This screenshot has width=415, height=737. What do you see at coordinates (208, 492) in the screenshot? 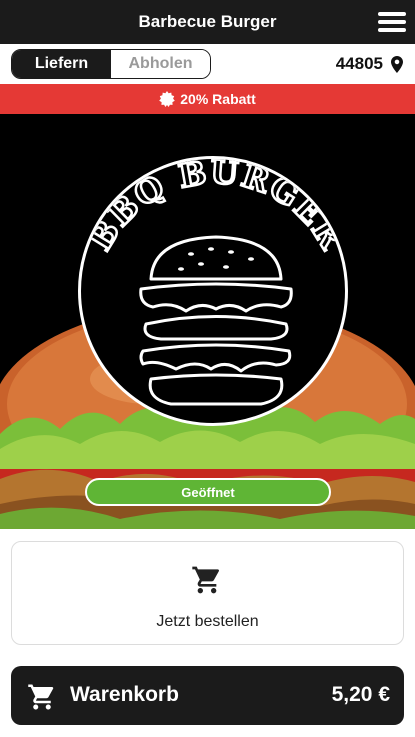
I see `open-status-badge: Geöffnet` at bounding box center [208, 492].